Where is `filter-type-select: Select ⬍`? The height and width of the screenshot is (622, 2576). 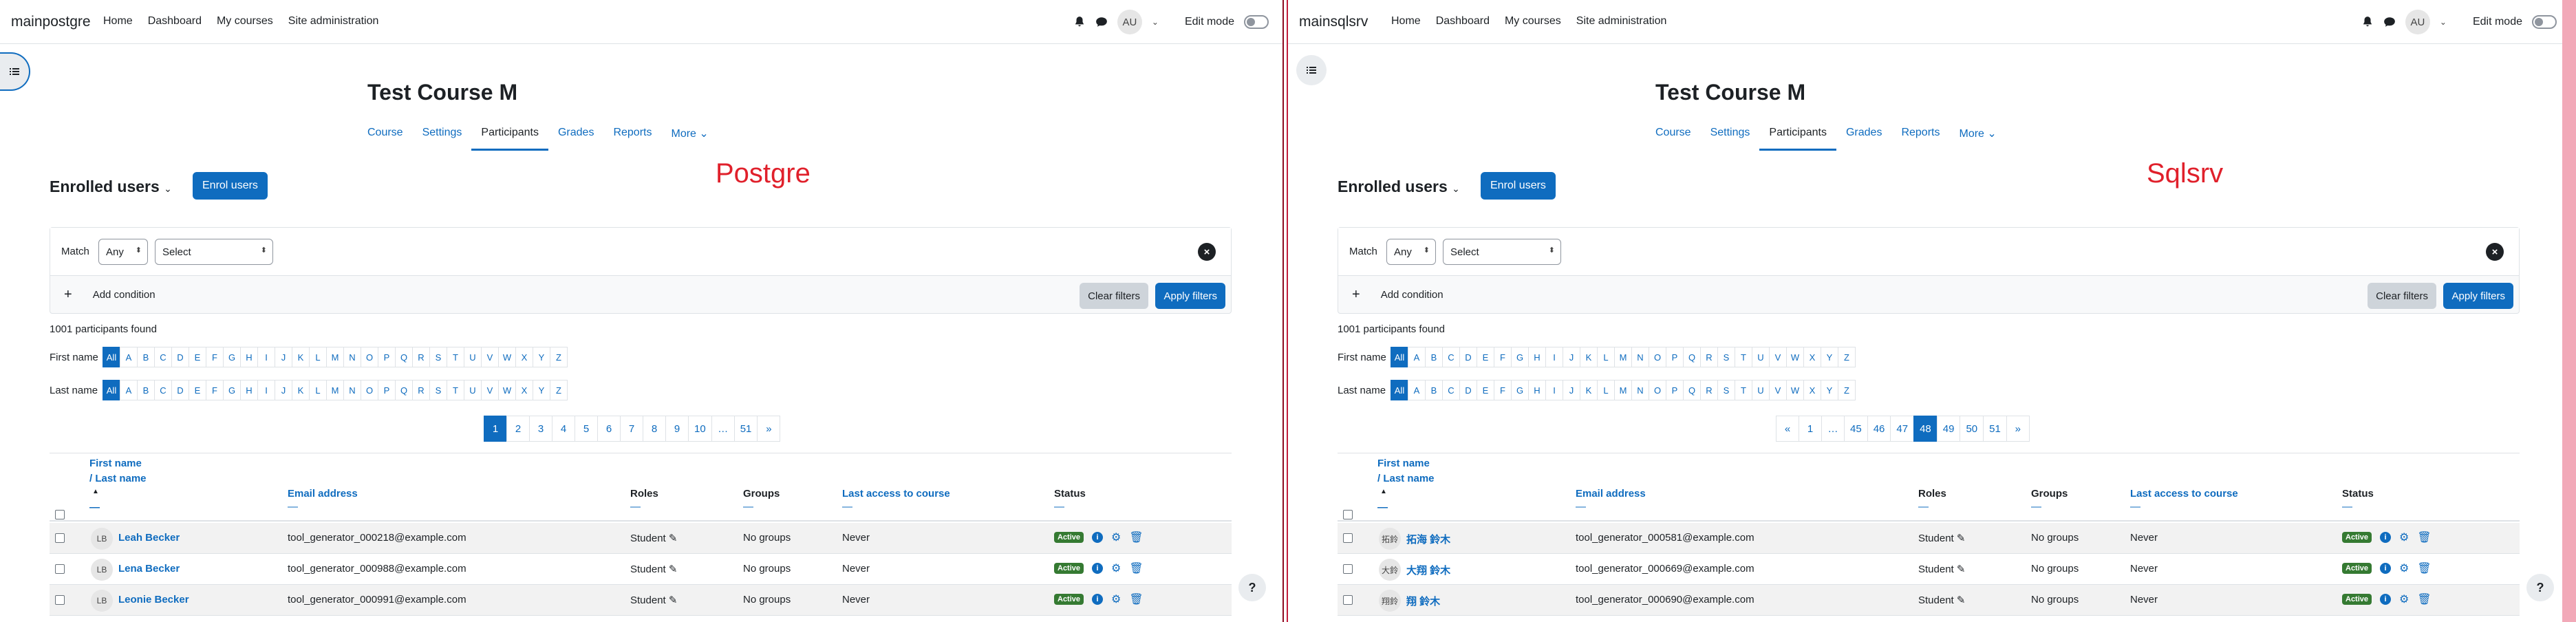 filter-type-select: Select ⬍ is located at coordinates (1502, 252).